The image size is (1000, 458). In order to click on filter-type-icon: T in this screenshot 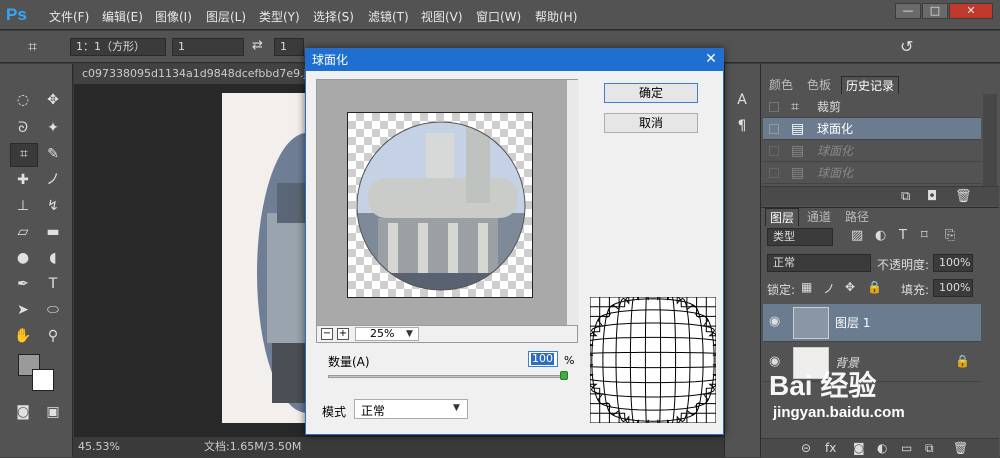, I will do `click(903, 235)`.